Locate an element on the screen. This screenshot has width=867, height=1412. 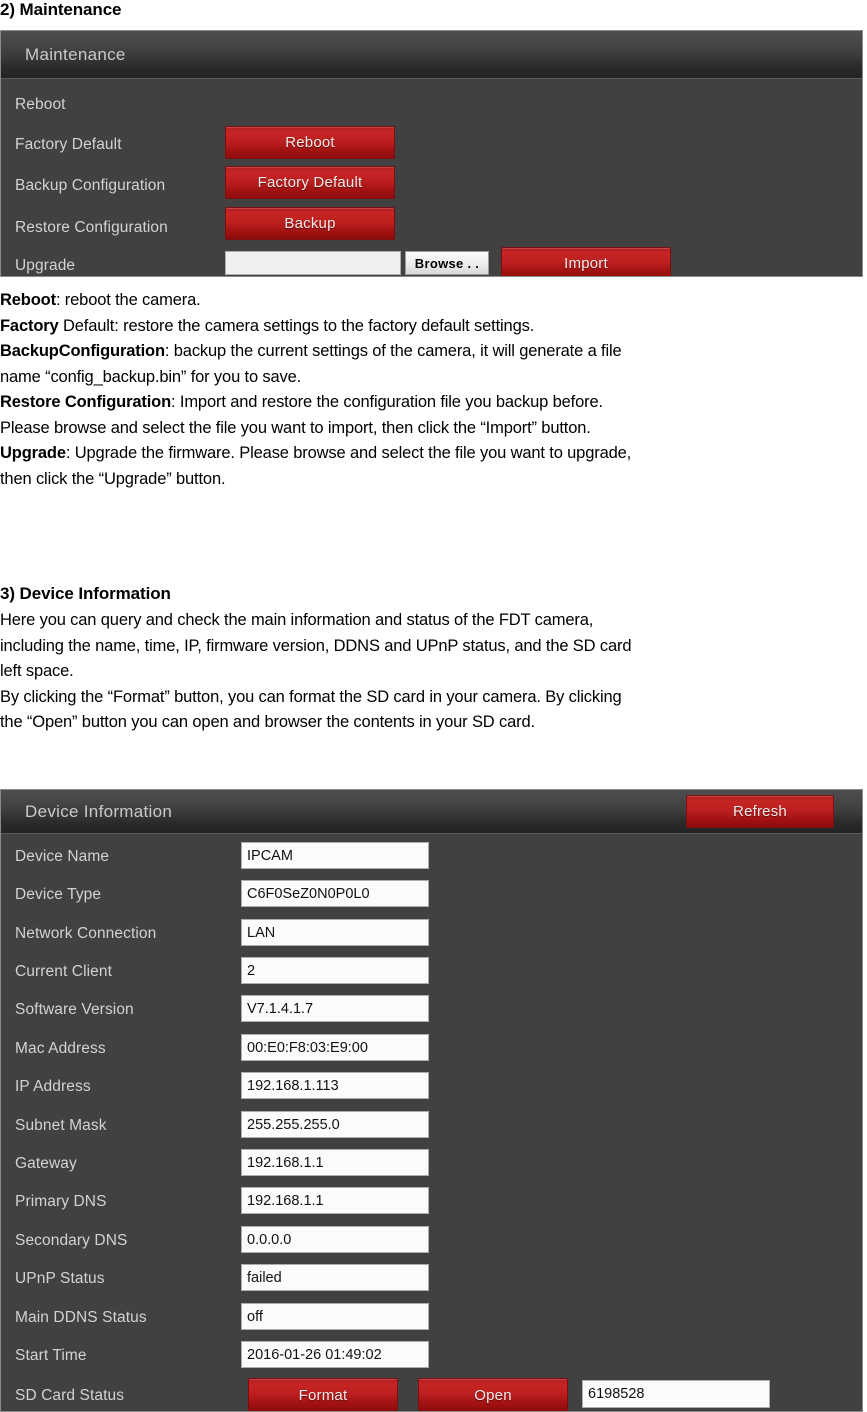
restore-configuration-file-input is located at coordinates (313, 263).